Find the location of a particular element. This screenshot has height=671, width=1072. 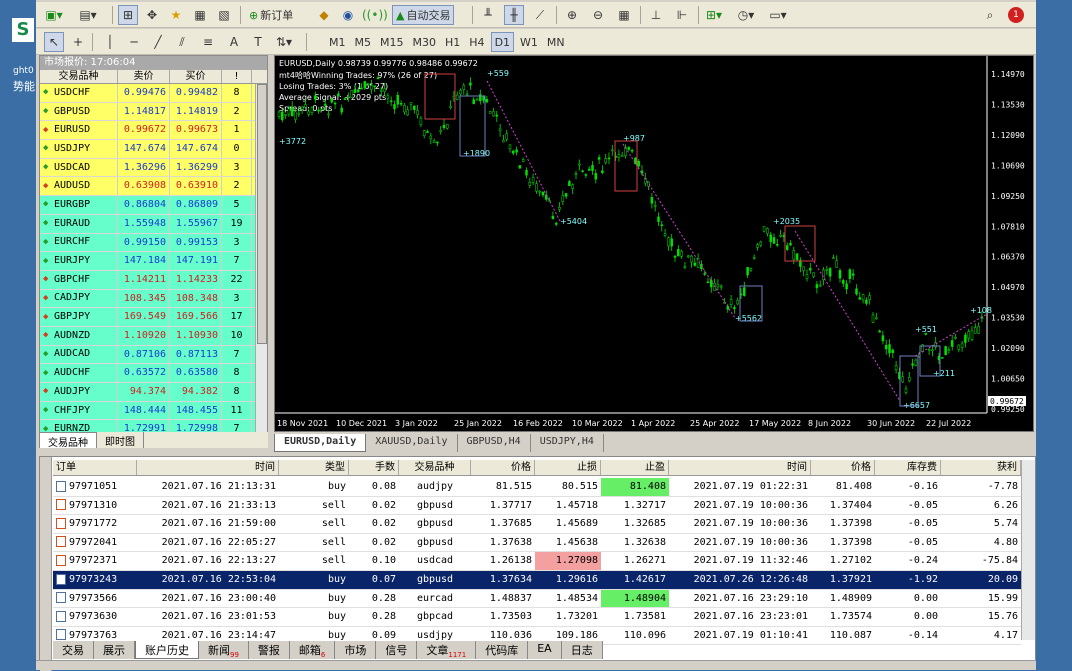

market-row-eurgbp: ◆ EURGBP 0.86804 0.86809 5 is located at coordinates (153, 205).